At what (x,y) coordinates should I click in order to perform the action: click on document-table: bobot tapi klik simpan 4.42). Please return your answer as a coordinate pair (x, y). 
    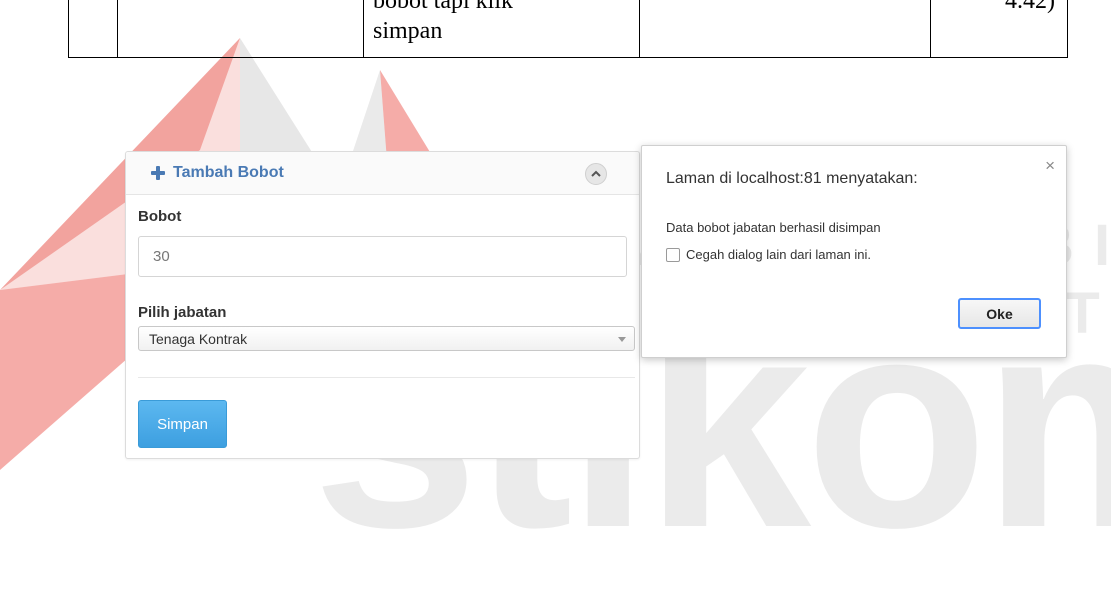
    Looking at the image, I should click on (568, 29).